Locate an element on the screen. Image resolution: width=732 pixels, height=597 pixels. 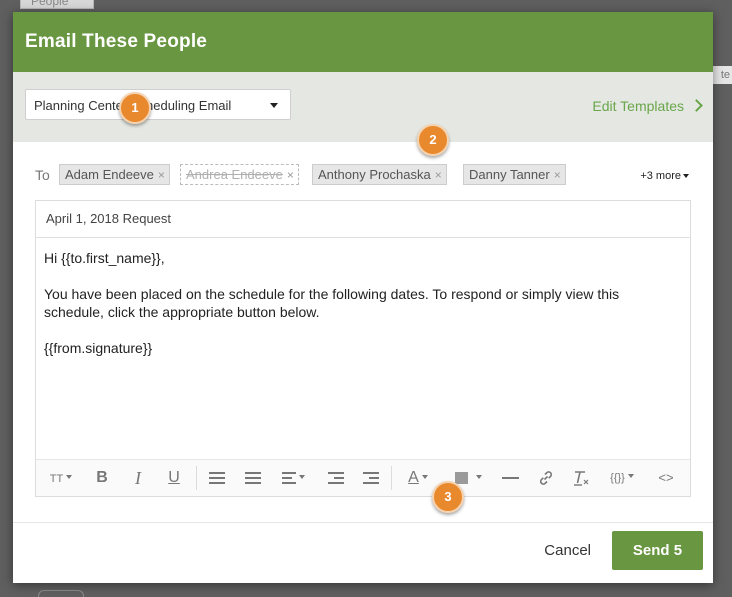
modal-header: Email These People is located at coordinates (363, 42).